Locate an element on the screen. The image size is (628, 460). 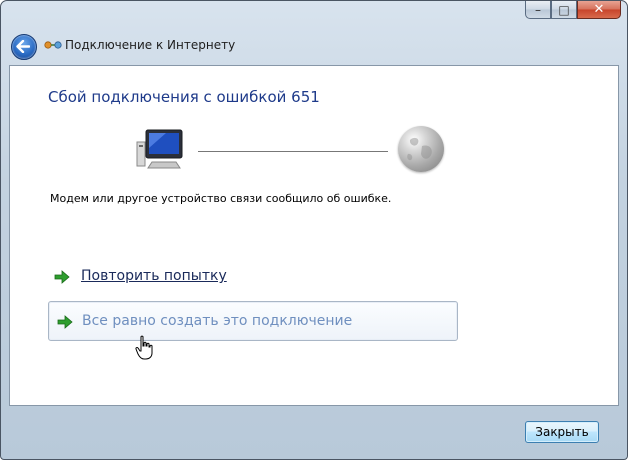
connection-line is located at coordinates (293, 151).